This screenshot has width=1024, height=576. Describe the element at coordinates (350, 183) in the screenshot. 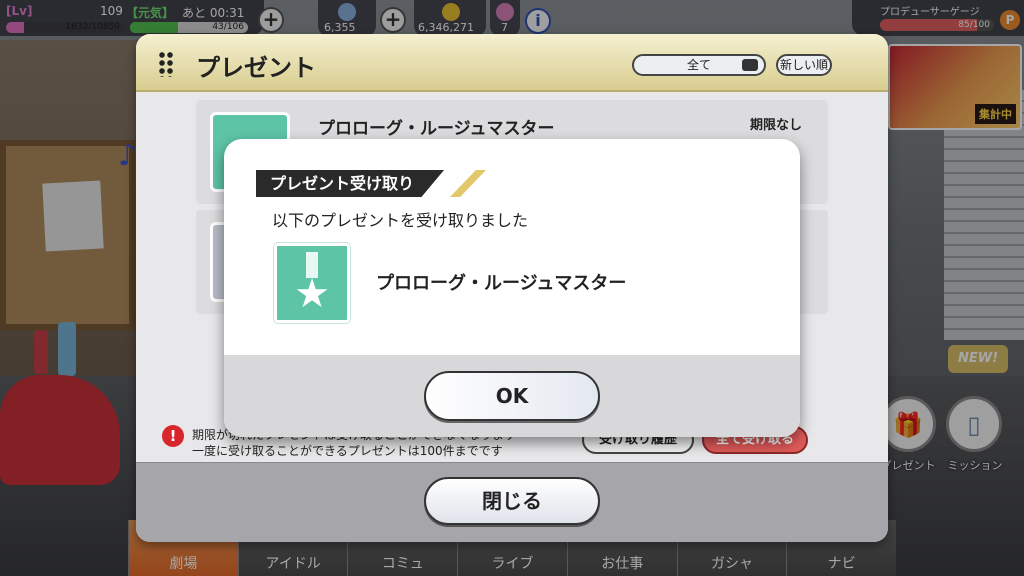

I see `modal-title-tag: プレゼント受け取り` at that location.